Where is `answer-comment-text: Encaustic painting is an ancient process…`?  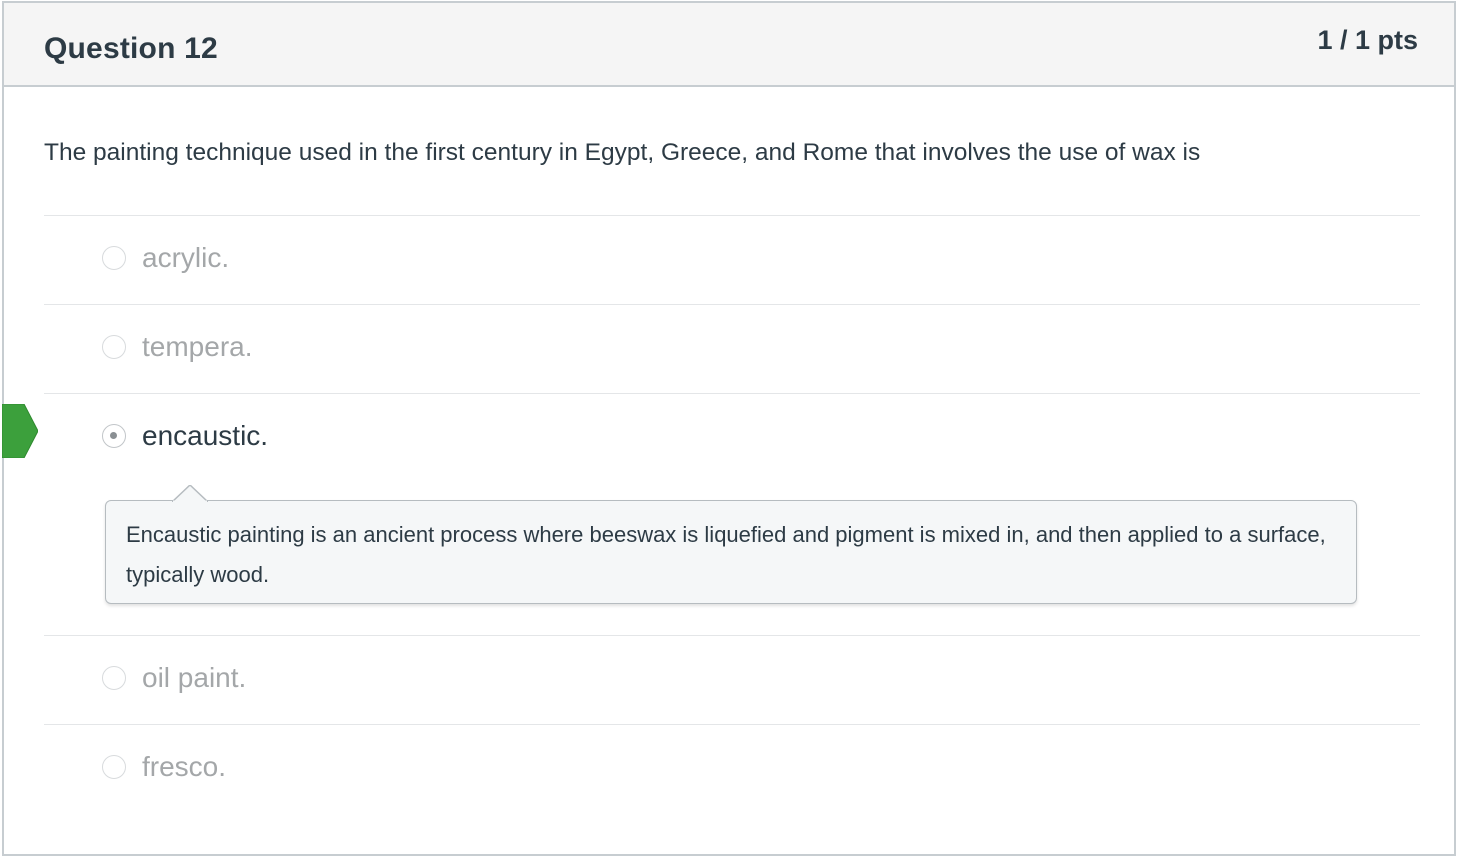 answer-comment-text: Encaustic painting is an ancient process… is located at coordinates (726, 554).